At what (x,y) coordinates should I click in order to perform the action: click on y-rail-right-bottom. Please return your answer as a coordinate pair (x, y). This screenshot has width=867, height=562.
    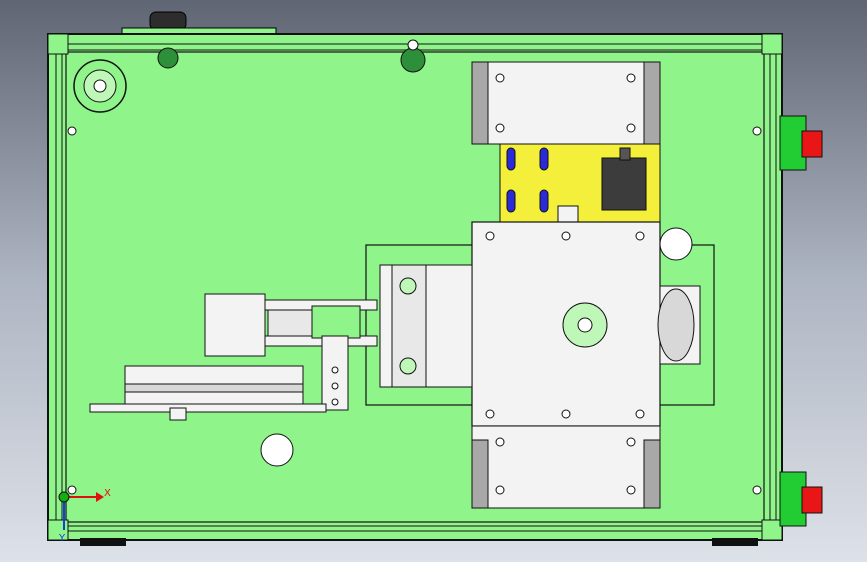
    Looking at the image, I should click on (652, 474).